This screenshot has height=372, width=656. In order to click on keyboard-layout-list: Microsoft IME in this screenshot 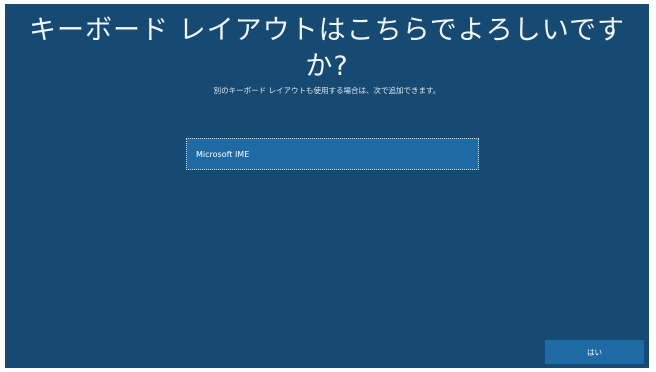, I will do `click(332, 154)`.